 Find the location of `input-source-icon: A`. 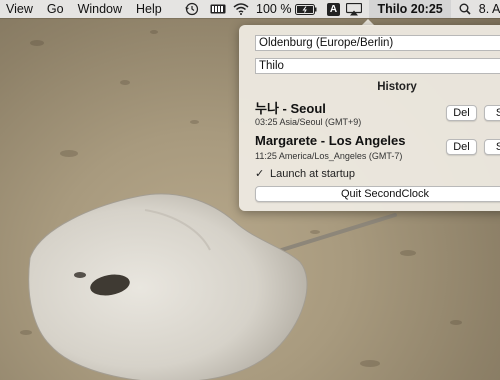

input-source-icon: A is located at coordinates (333, 9).